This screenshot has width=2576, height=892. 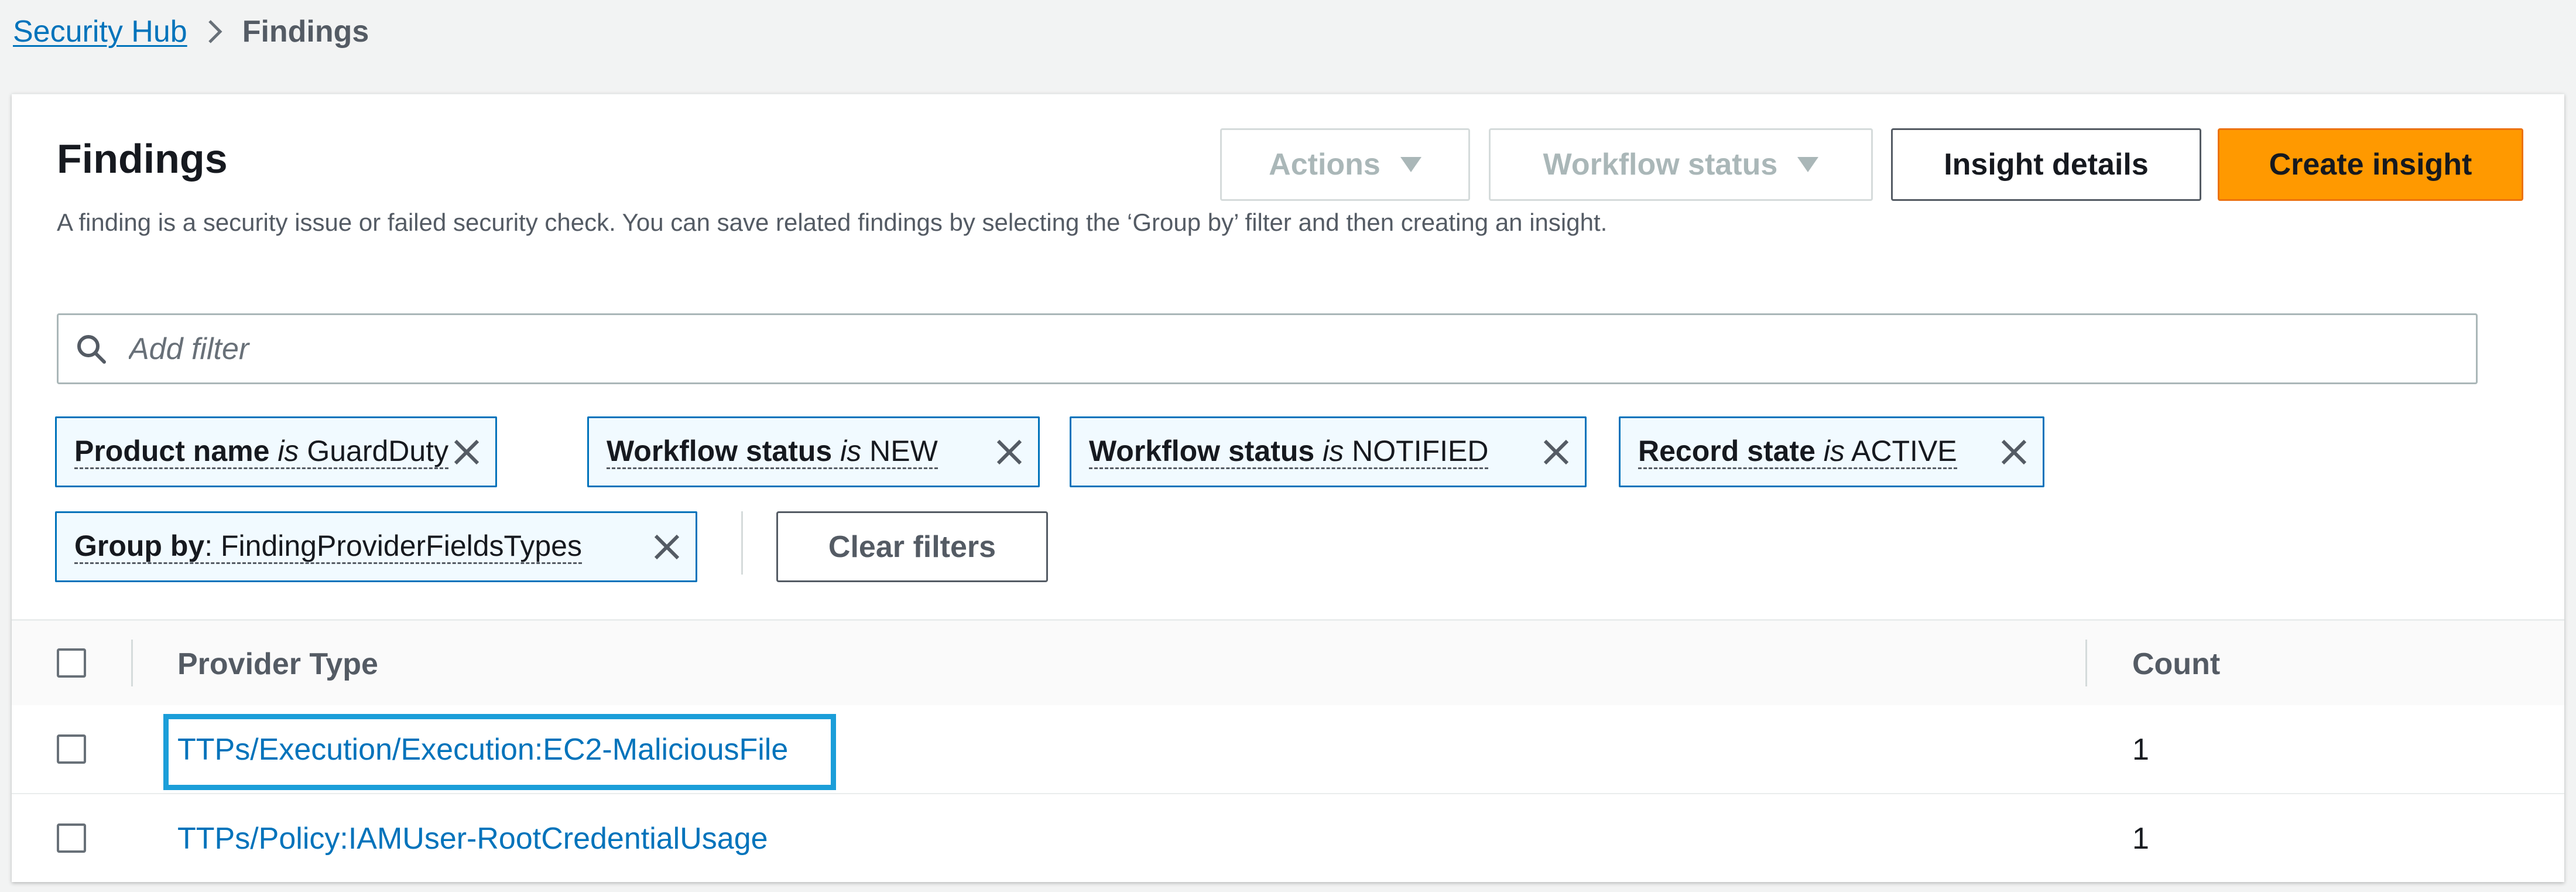 What do you see at coordinates (2176, 664) in the screenshot?
I see `column-header-count: Count` at bounding box center [2176, 664].